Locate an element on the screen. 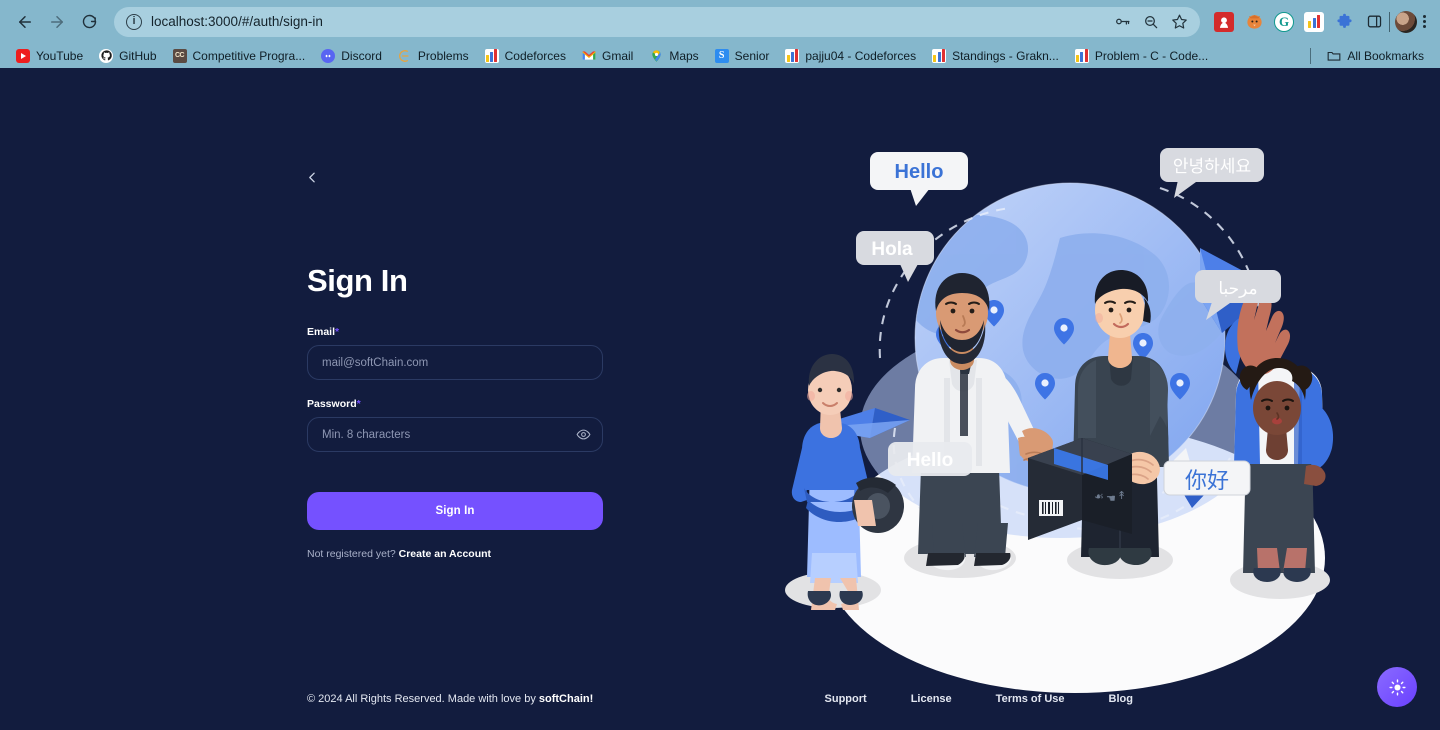 The image size is (1440, 730). all-bookmarks-button: All Bookmarks is located at coordinates (1375, 55).